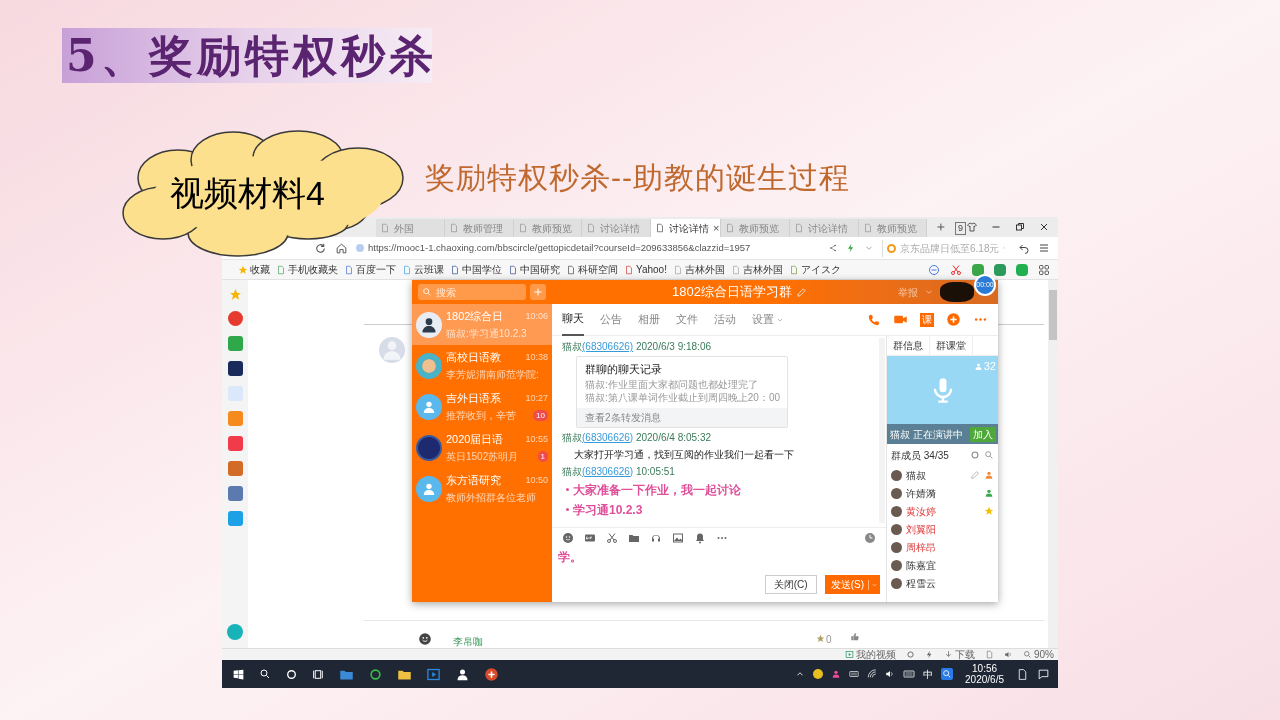  Describe the element at coordinates (678, 538) in the screenshot. I see `image-icon` at that location.